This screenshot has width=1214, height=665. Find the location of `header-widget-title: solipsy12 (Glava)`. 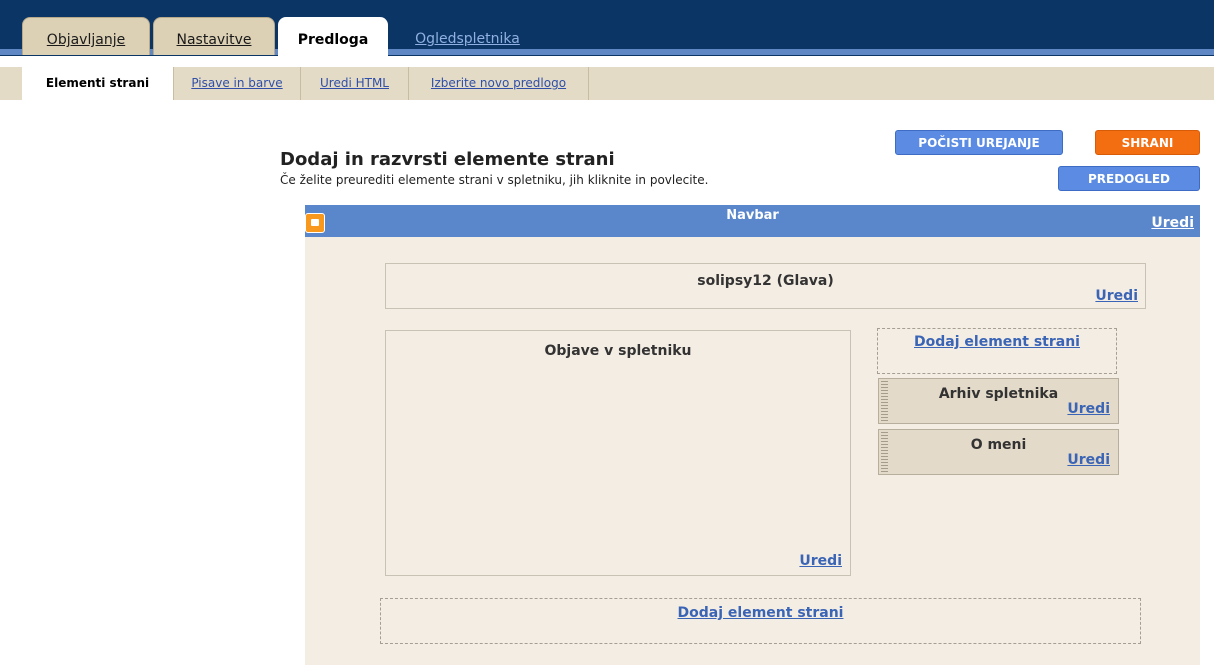

header-widget-title: solipsy12 (Glava) is located at coordinates (765, 281).